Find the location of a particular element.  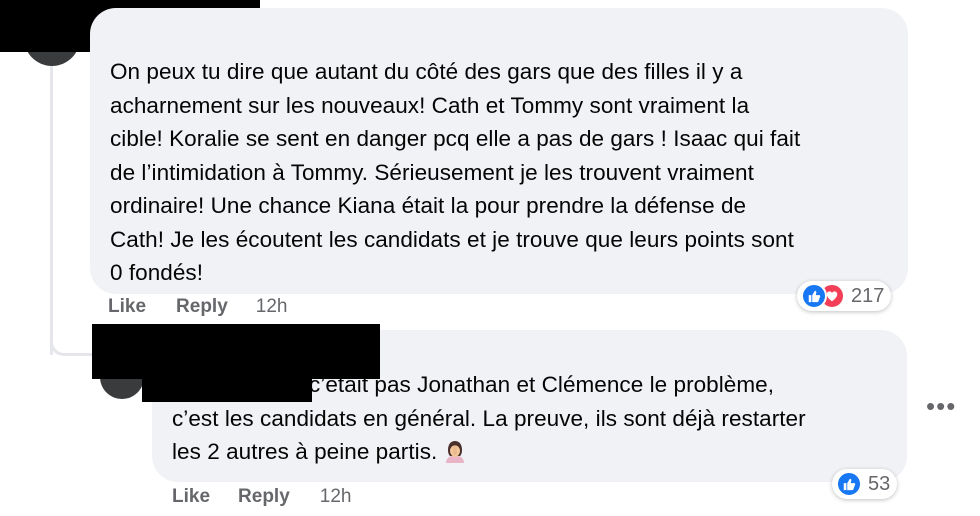

like-button: Like is located at coordinates (127, 307).